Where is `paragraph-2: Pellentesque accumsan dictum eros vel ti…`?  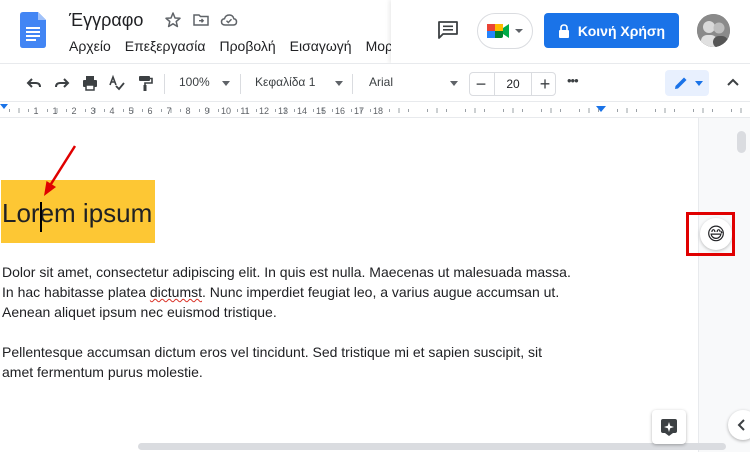 paragraph-2: Pellentesque accumsan dictum eros vel ti… is located at coordinates (322, 362).